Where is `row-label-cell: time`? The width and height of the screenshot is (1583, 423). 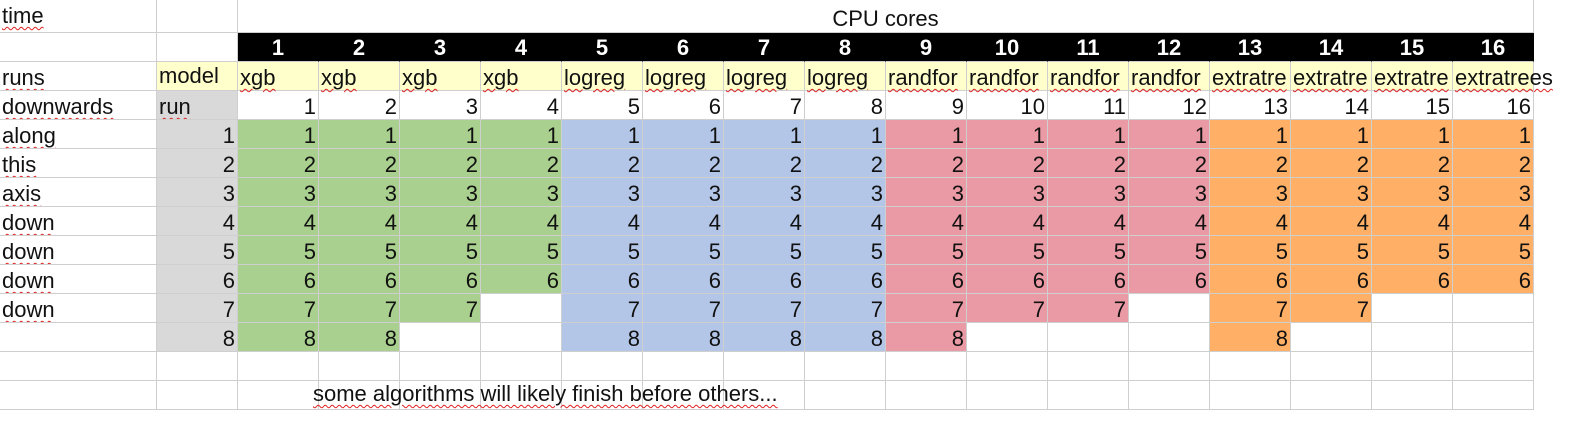 row-label-cell: time is located at coordinates (78, 16).